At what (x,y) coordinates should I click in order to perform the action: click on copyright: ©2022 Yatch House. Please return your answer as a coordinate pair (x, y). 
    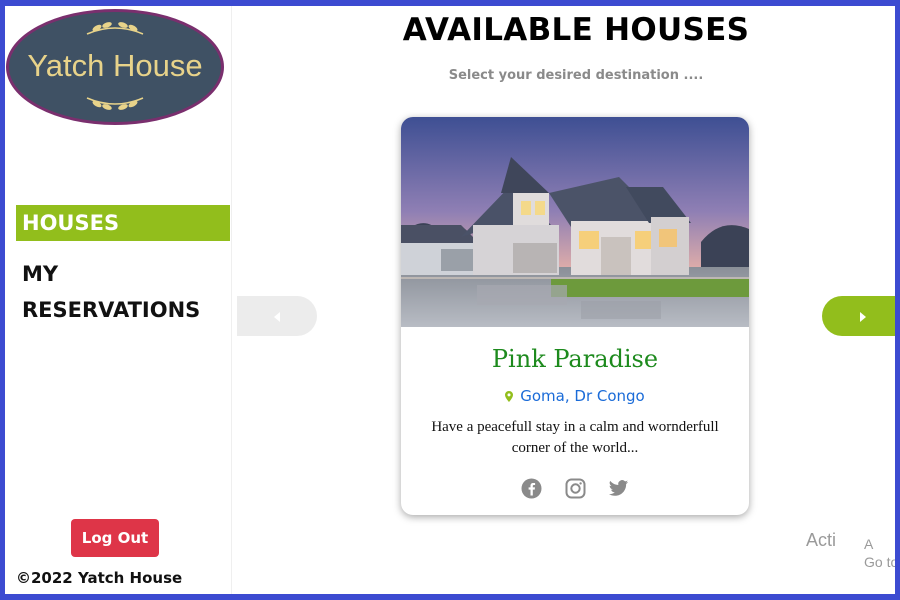
    Looking at the image, I should click on (99, 578).